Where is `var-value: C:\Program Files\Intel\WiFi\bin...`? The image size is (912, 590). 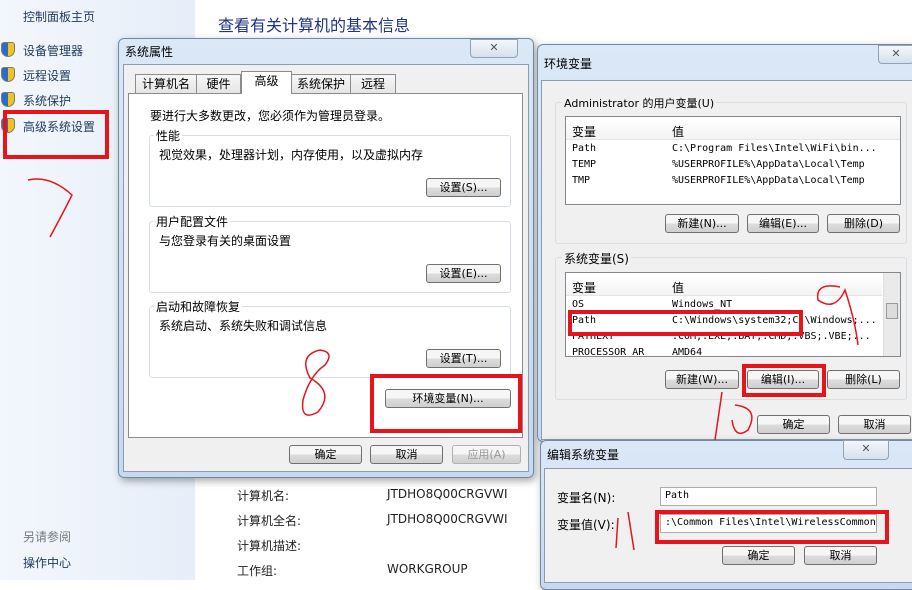 var-value: C:\Program Files\Intel\WiFi\bin... is located at coordinates (774, 148).